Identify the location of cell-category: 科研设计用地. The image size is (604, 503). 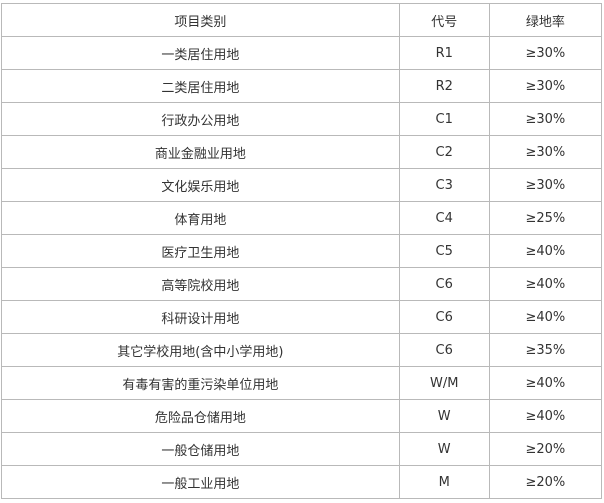
(200, 317).